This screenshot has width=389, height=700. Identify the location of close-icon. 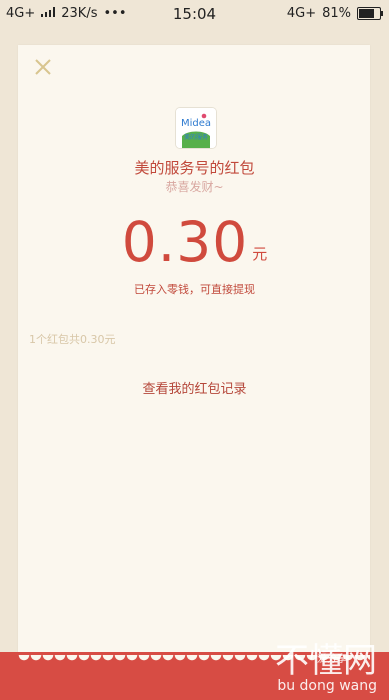
(43, 67).